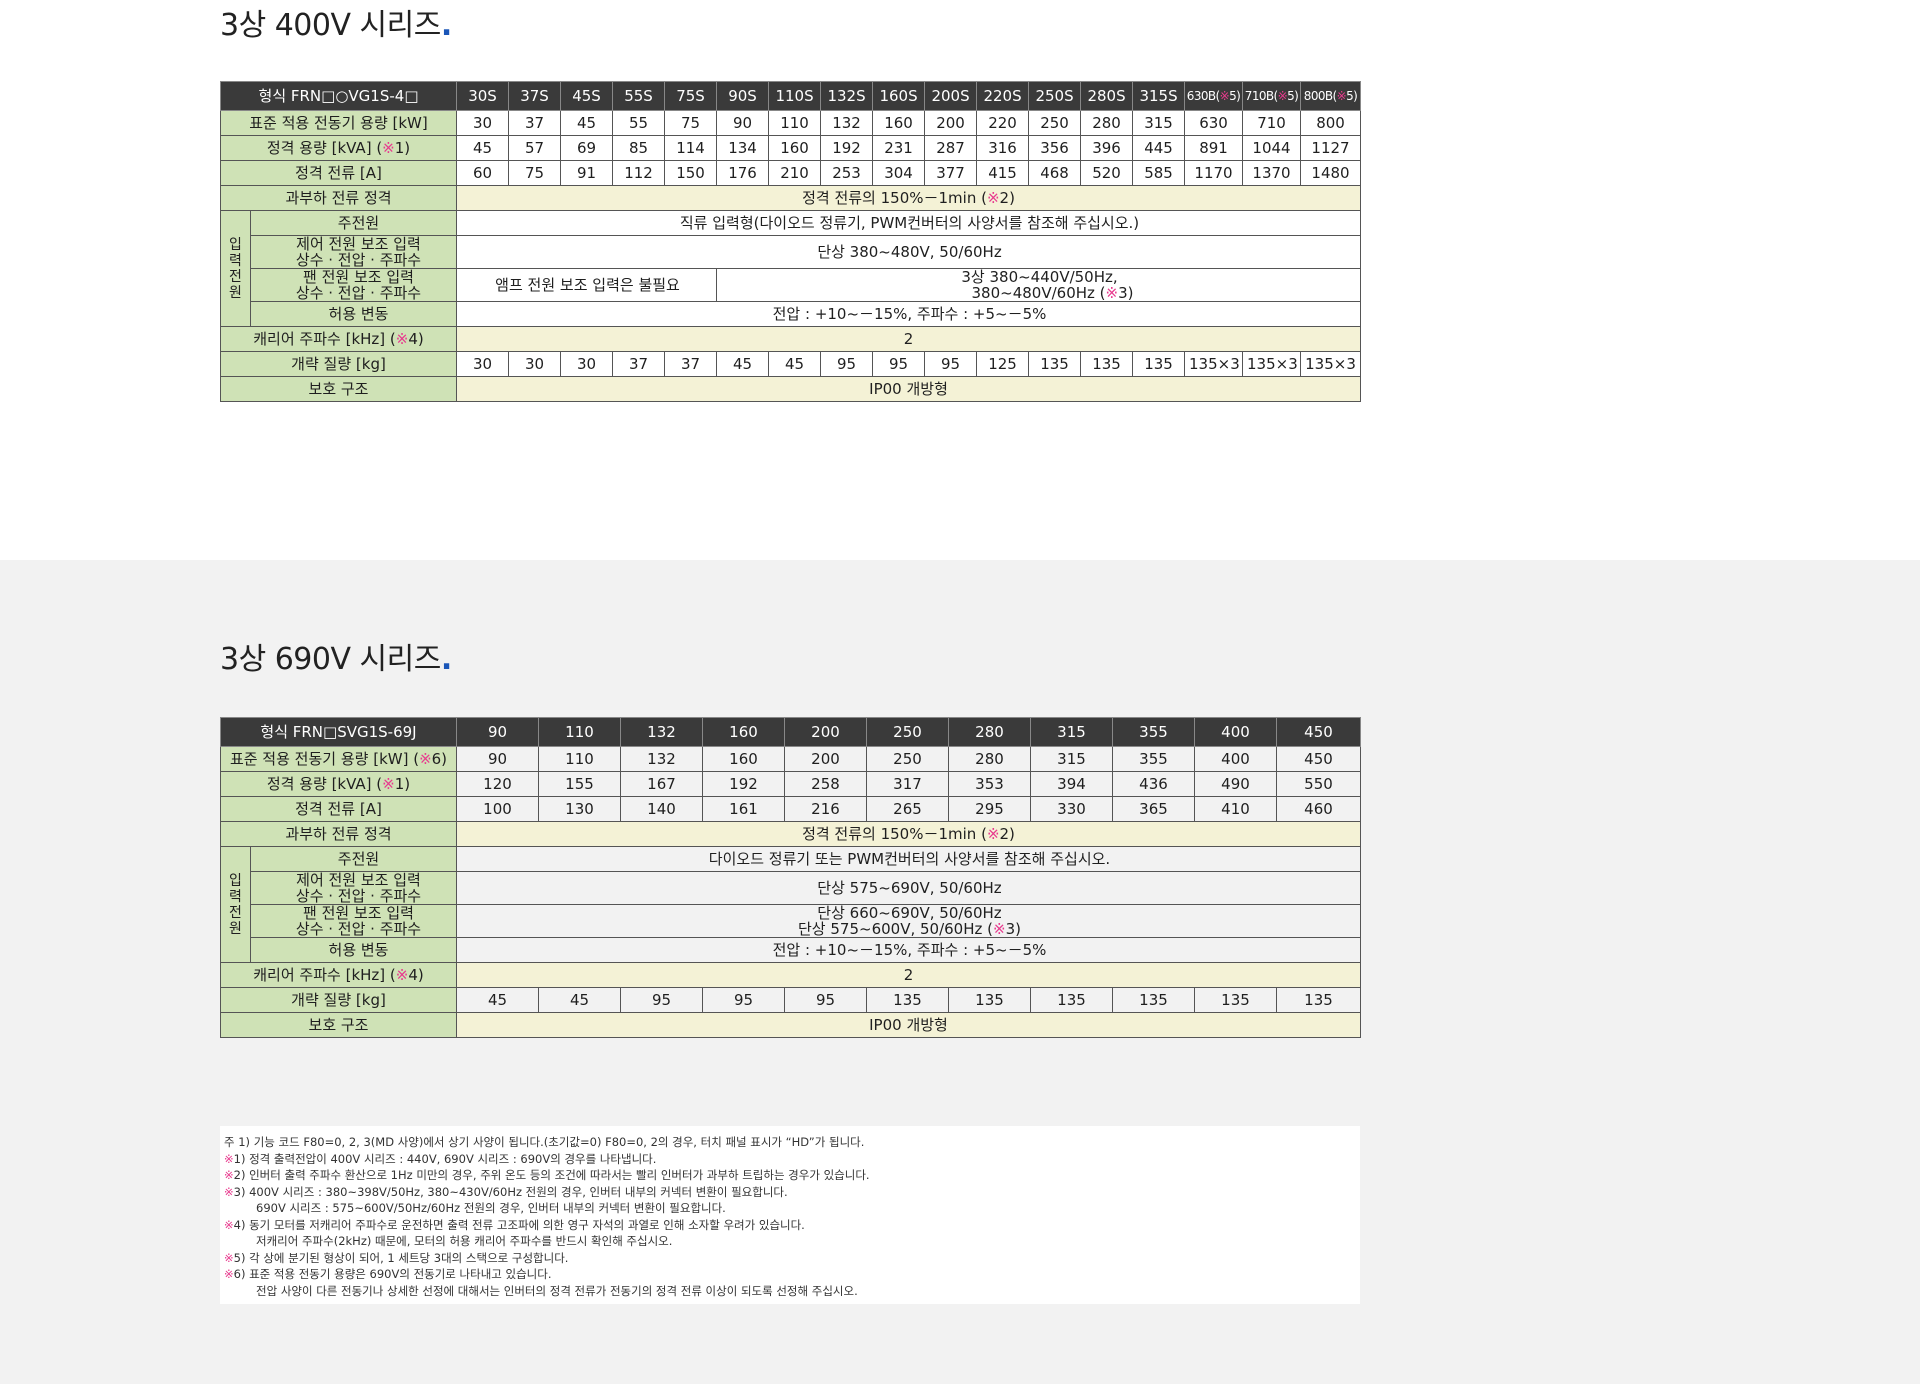 The width and height of the screenshot is (1920, 1384). I want to click on value-cell: 265, so click(907, 809).